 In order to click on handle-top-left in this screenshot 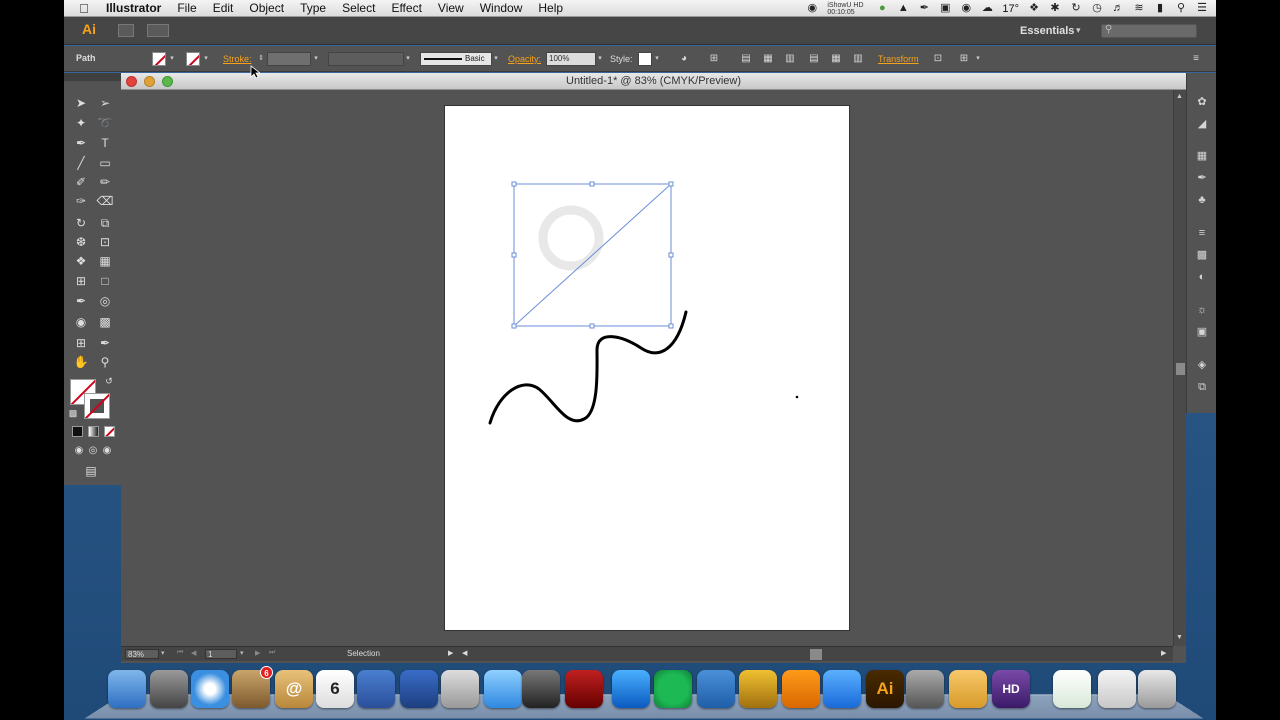, I will do `click(514, 184)`.